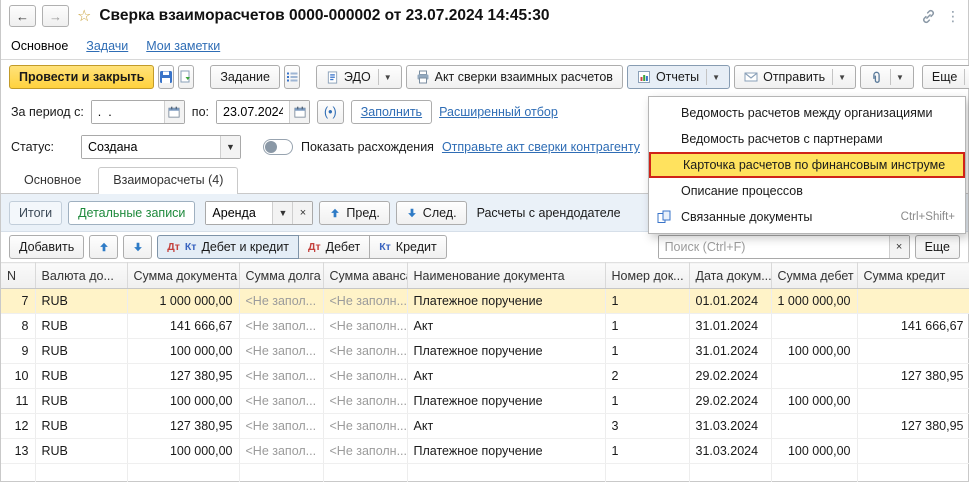  Describe the element at coordinates (47, 247) in the screenshot. I see `add-button: Добавить` at that location.